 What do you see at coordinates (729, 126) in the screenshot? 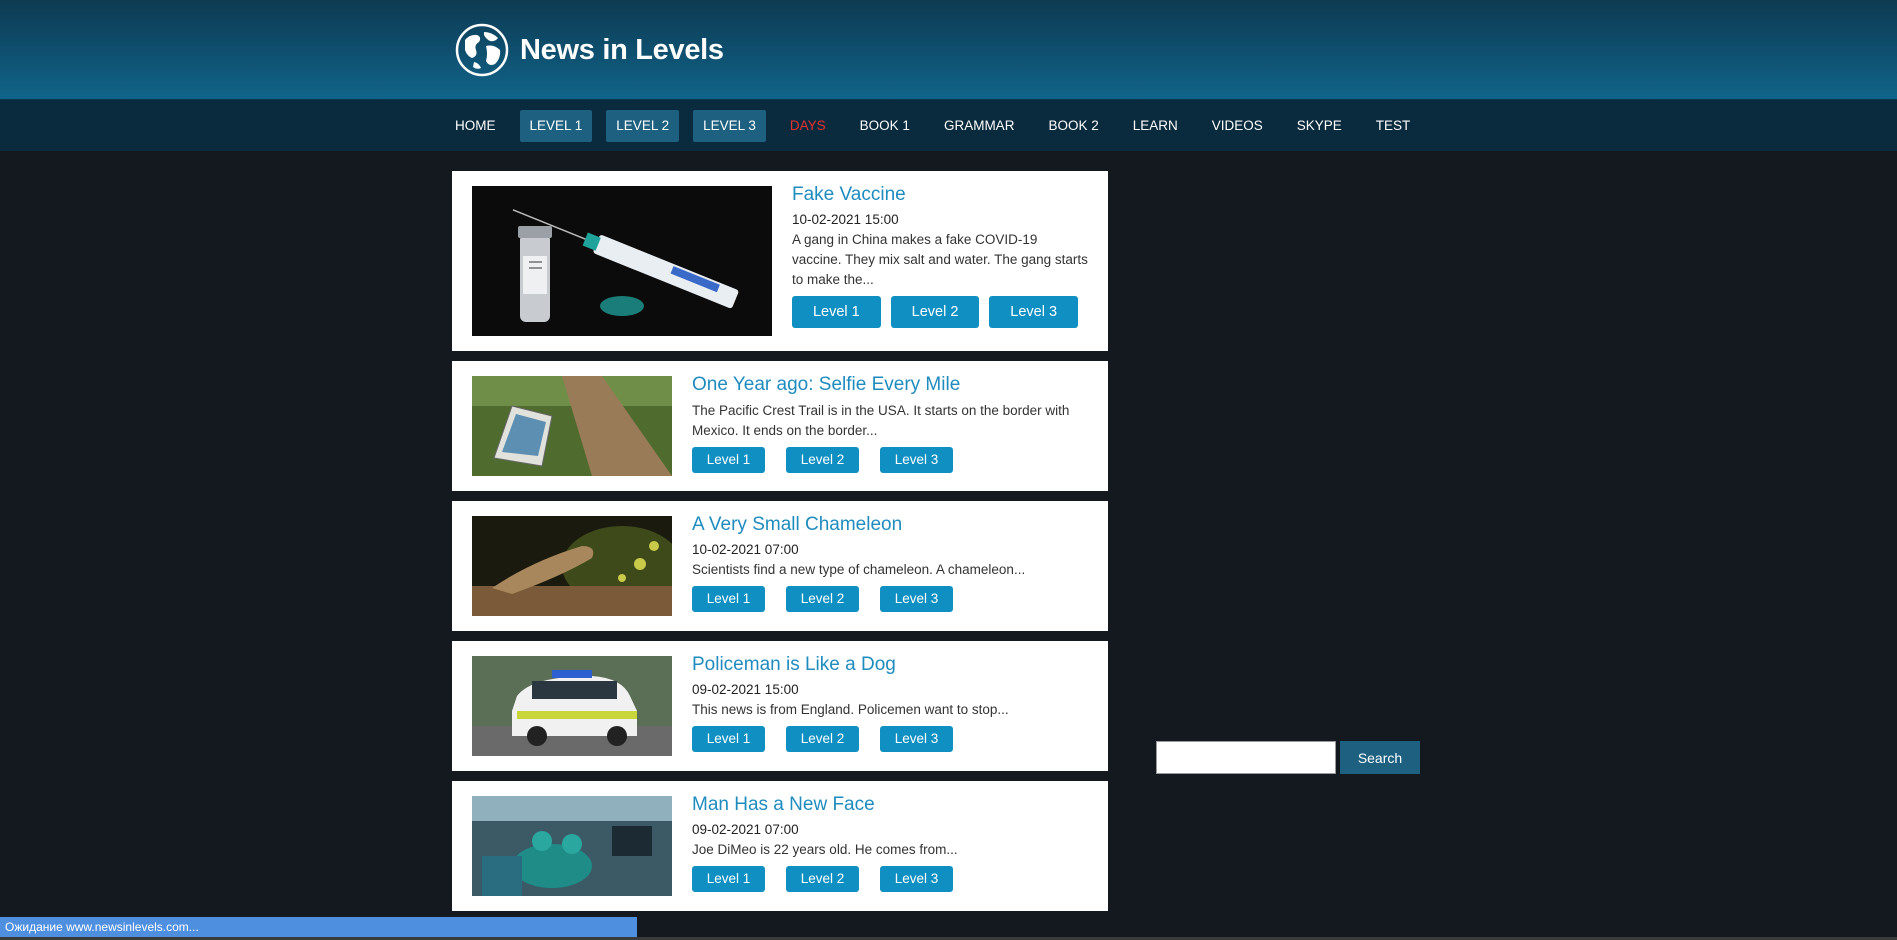
I see `nav-item-level-3: LEVEL 3` at bounding box center [729, 126].